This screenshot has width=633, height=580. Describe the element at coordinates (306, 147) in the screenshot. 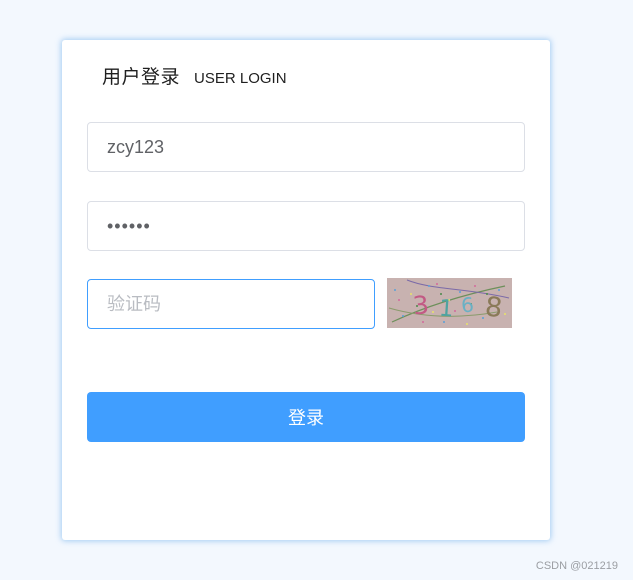

I see `username-input` at that location.